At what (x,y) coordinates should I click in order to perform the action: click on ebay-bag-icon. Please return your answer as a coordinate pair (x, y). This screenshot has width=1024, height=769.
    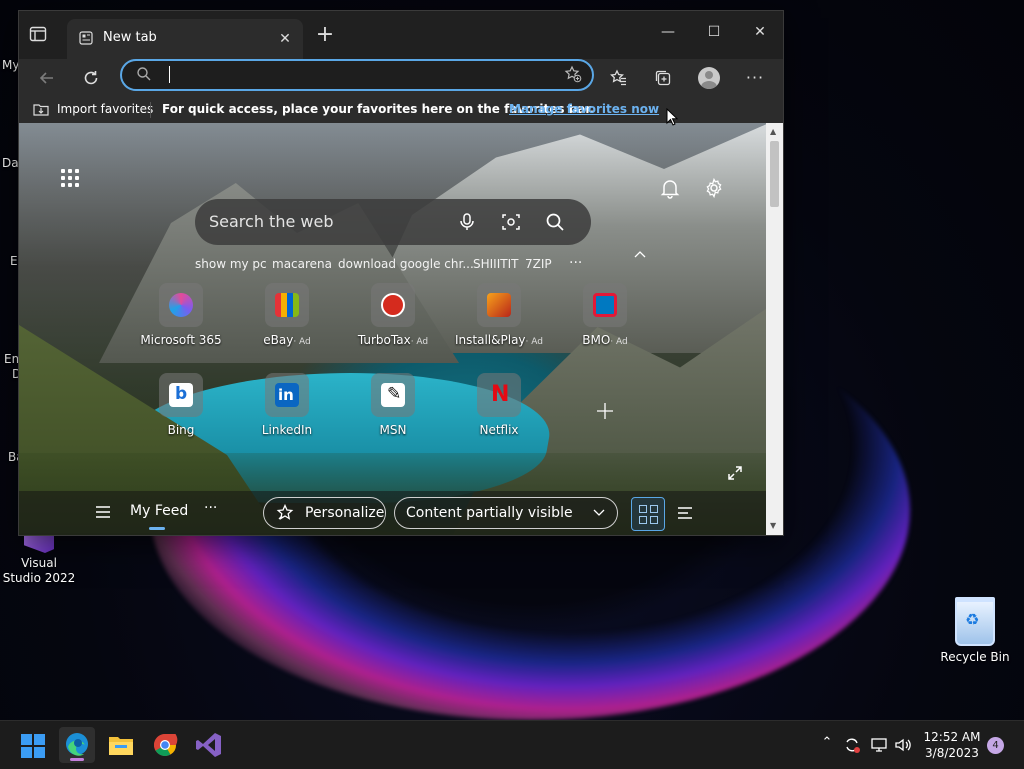
    Looking at the image, I should click on (287, 305).